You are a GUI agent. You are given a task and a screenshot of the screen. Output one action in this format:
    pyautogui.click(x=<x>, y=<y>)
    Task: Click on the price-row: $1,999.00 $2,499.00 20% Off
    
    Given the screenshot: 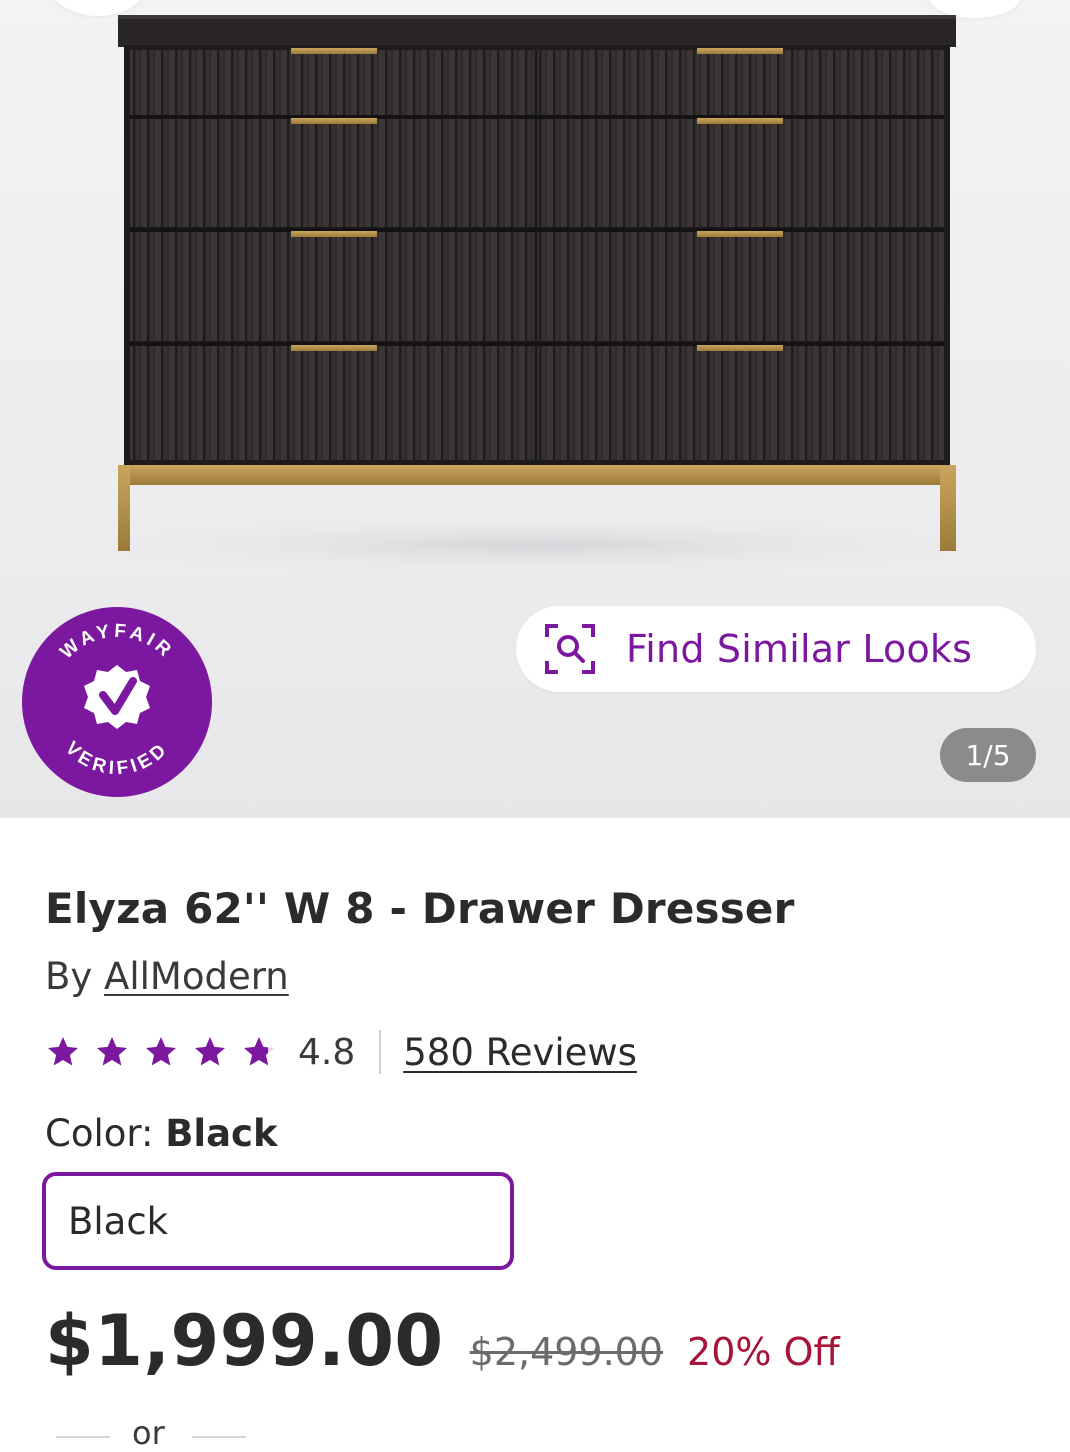 What is the action you would take?
    pyautogui.click(x=442, y=1345)
    